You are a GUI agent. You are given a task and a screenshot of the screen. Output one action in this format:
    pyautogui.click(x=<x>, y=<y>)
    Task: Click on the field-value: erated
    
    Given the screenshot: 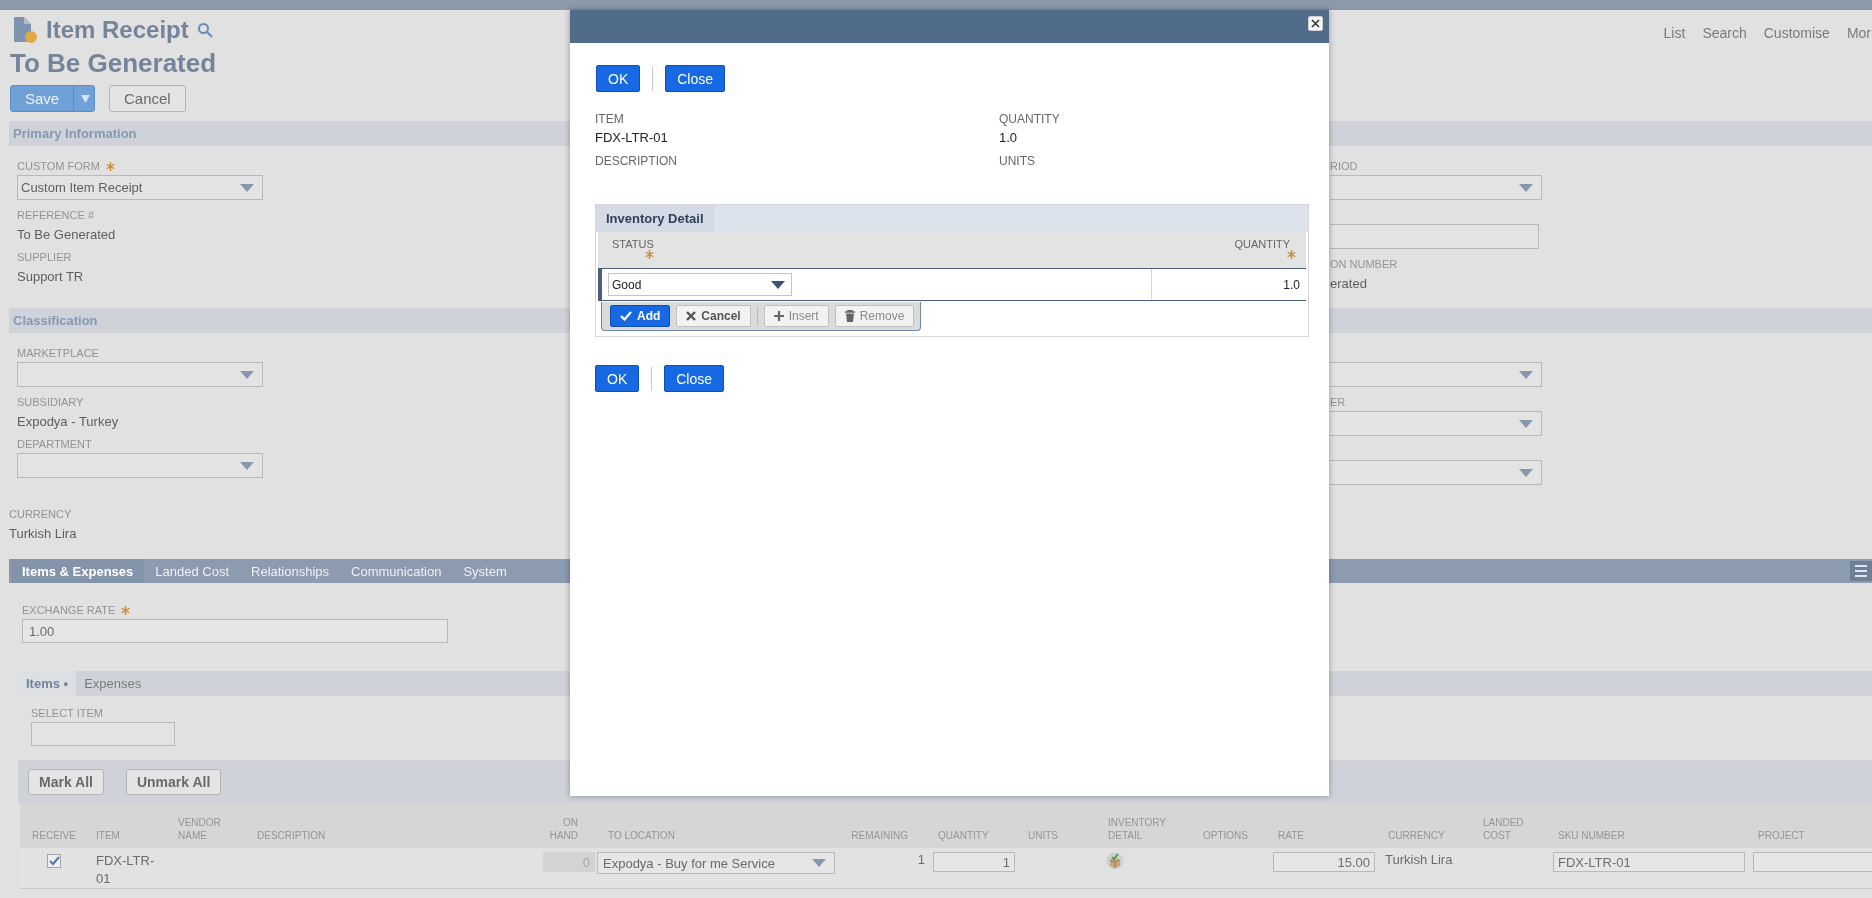 What is the action you would take?
    pyautogui.click(x=1348, y=283)
    